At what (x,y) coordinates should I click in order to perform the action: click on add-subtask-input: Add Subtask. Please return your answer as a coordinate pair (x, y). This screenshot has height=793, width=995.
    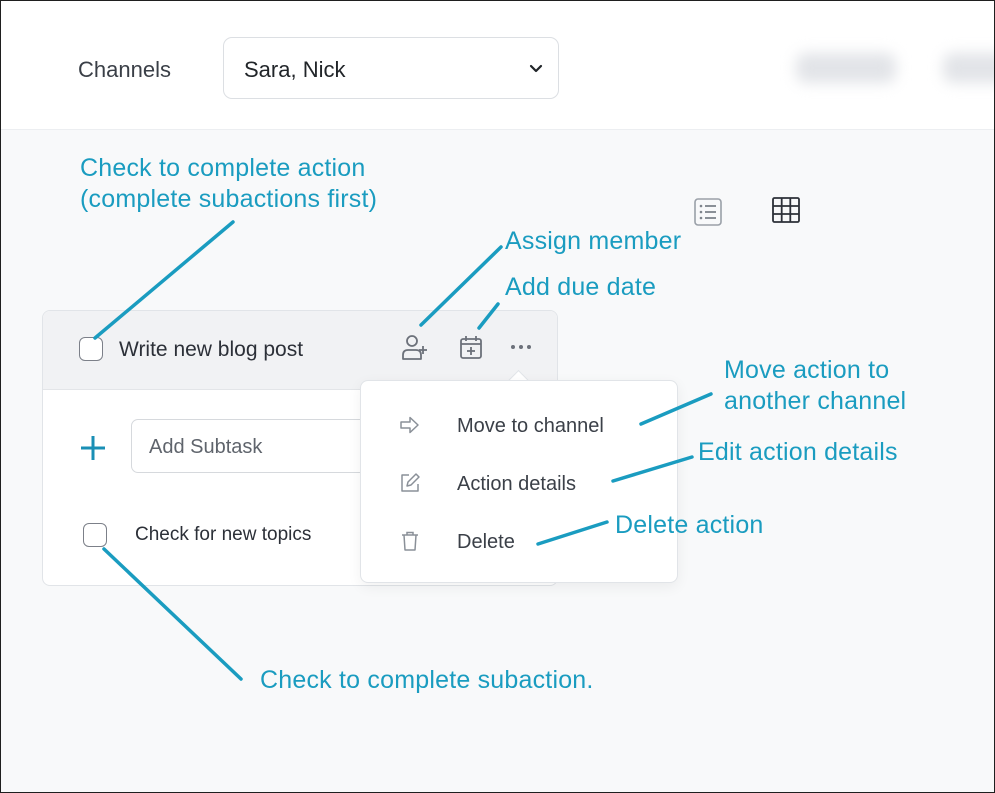
    Looking at the image, I should click on (251, 446).